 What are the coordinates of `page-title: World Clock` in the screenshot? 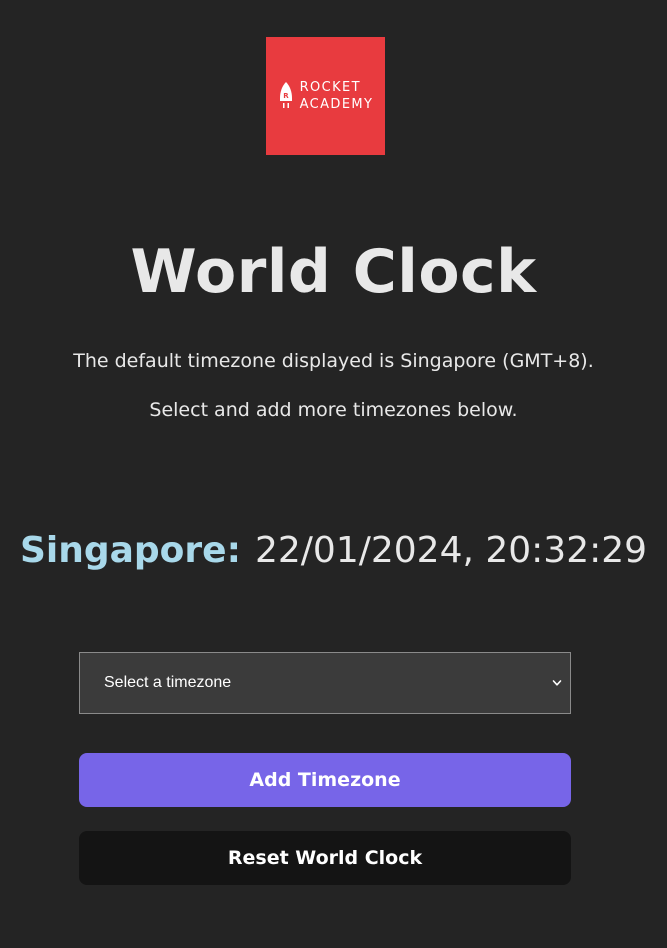 It's located at (333, 272).